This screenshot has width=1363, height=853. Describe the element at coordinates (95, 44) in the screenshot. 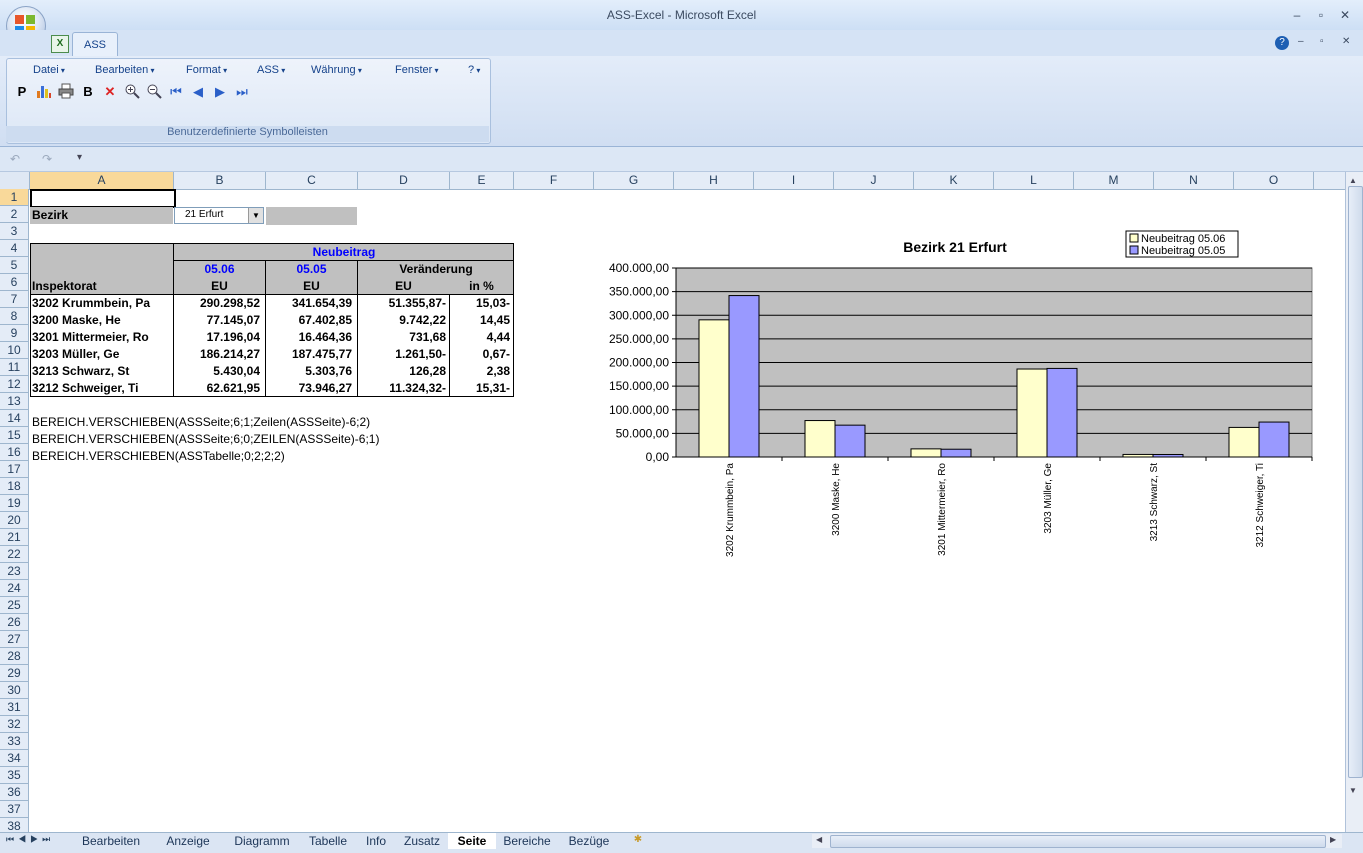

I see `tab-ass: ASS` at that location.